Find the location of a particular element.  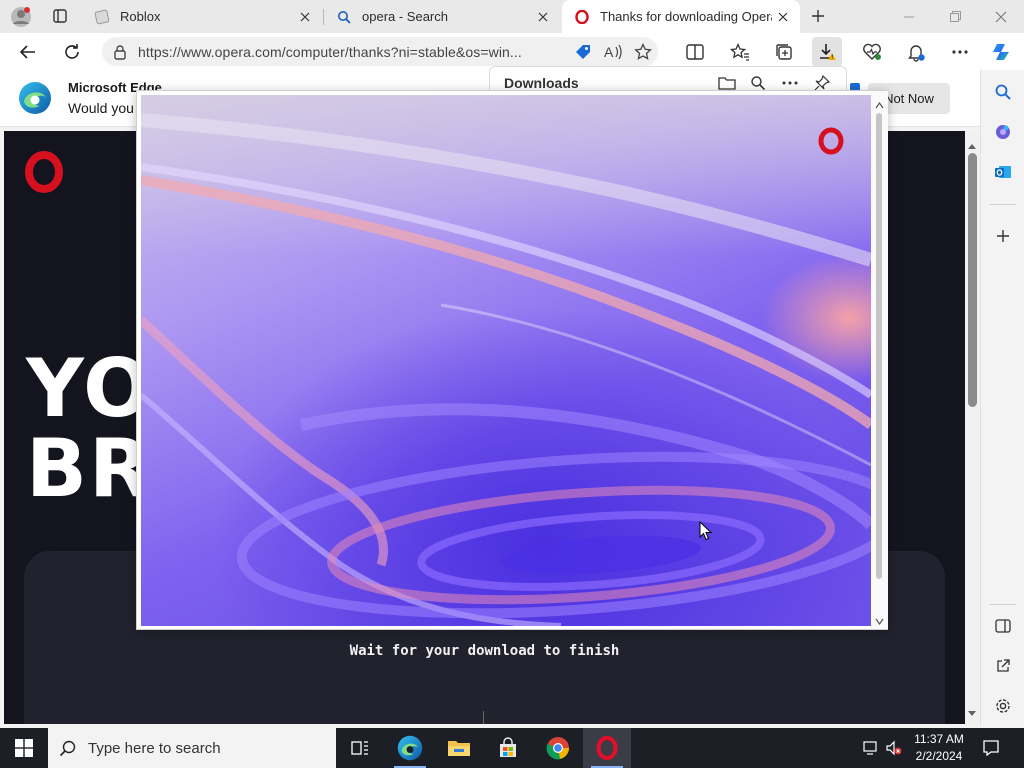

tab-roblox: Roblox is located at coordinates (202, 16).